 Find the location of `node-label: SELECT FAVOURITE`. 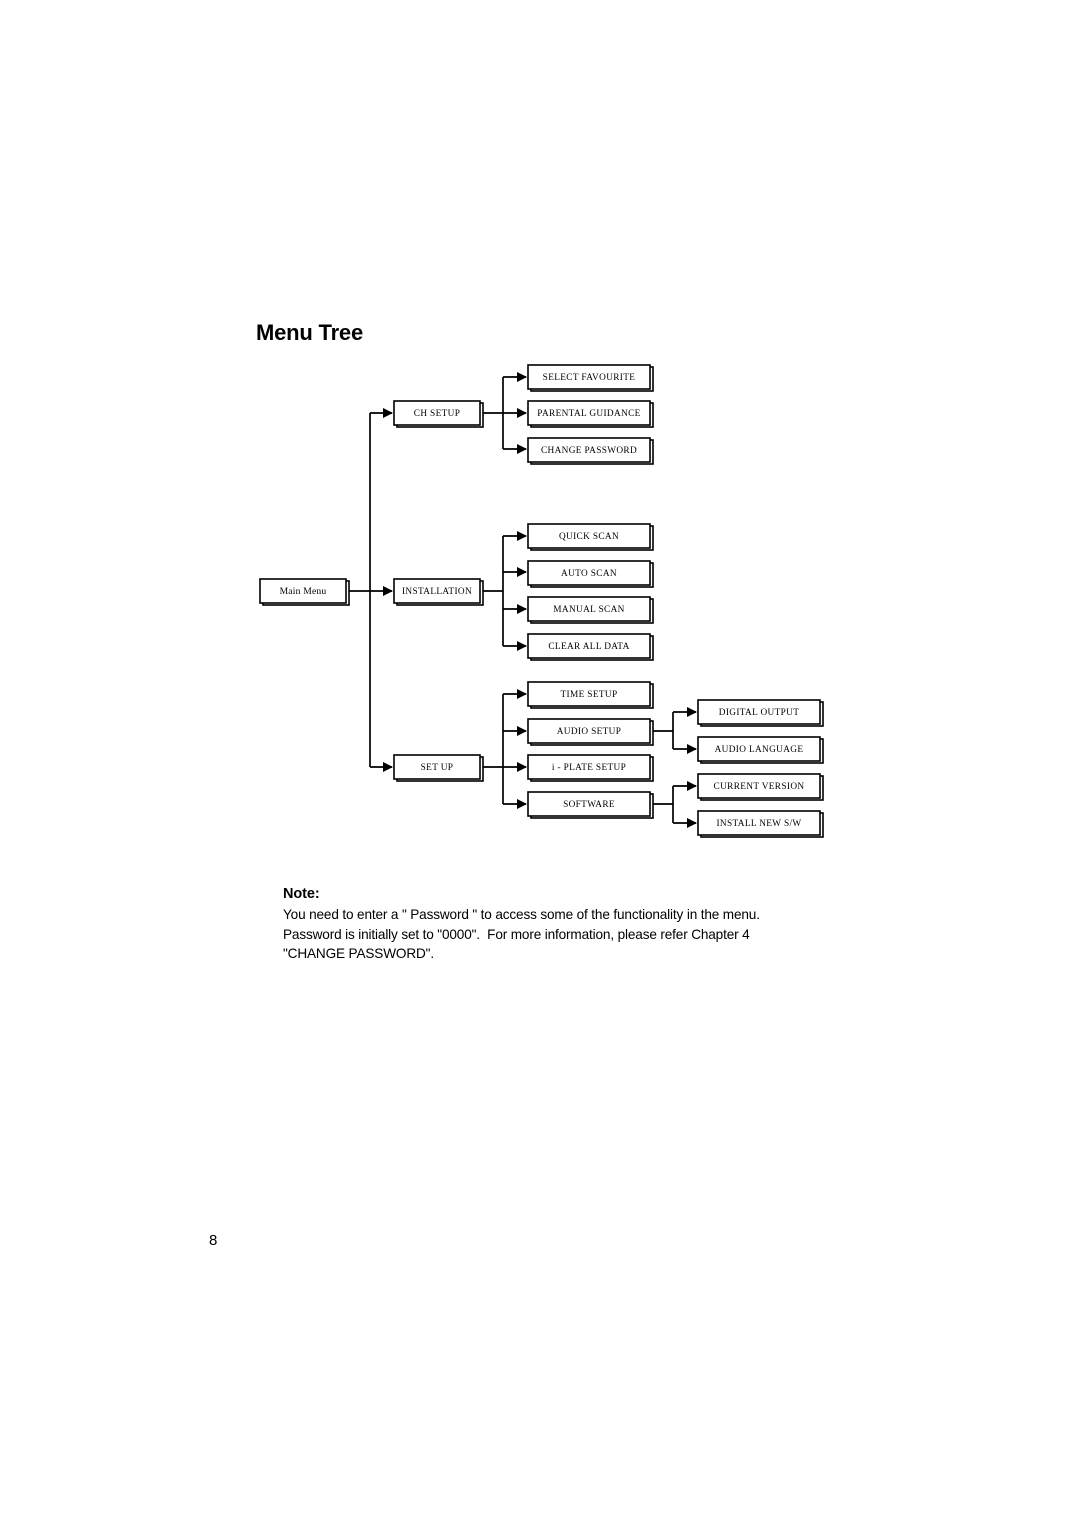

node-label: SELECT FAVOURITE is located at coordinates (589, 378).